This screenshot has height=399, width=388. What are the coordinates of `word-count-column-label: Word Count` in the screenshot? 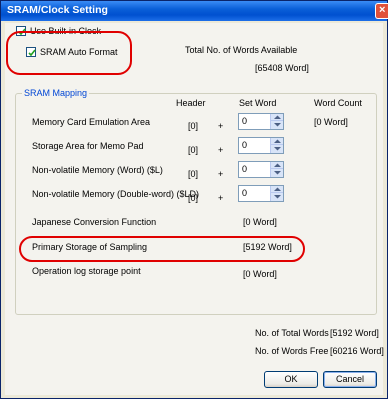 It's located at (338, 103).